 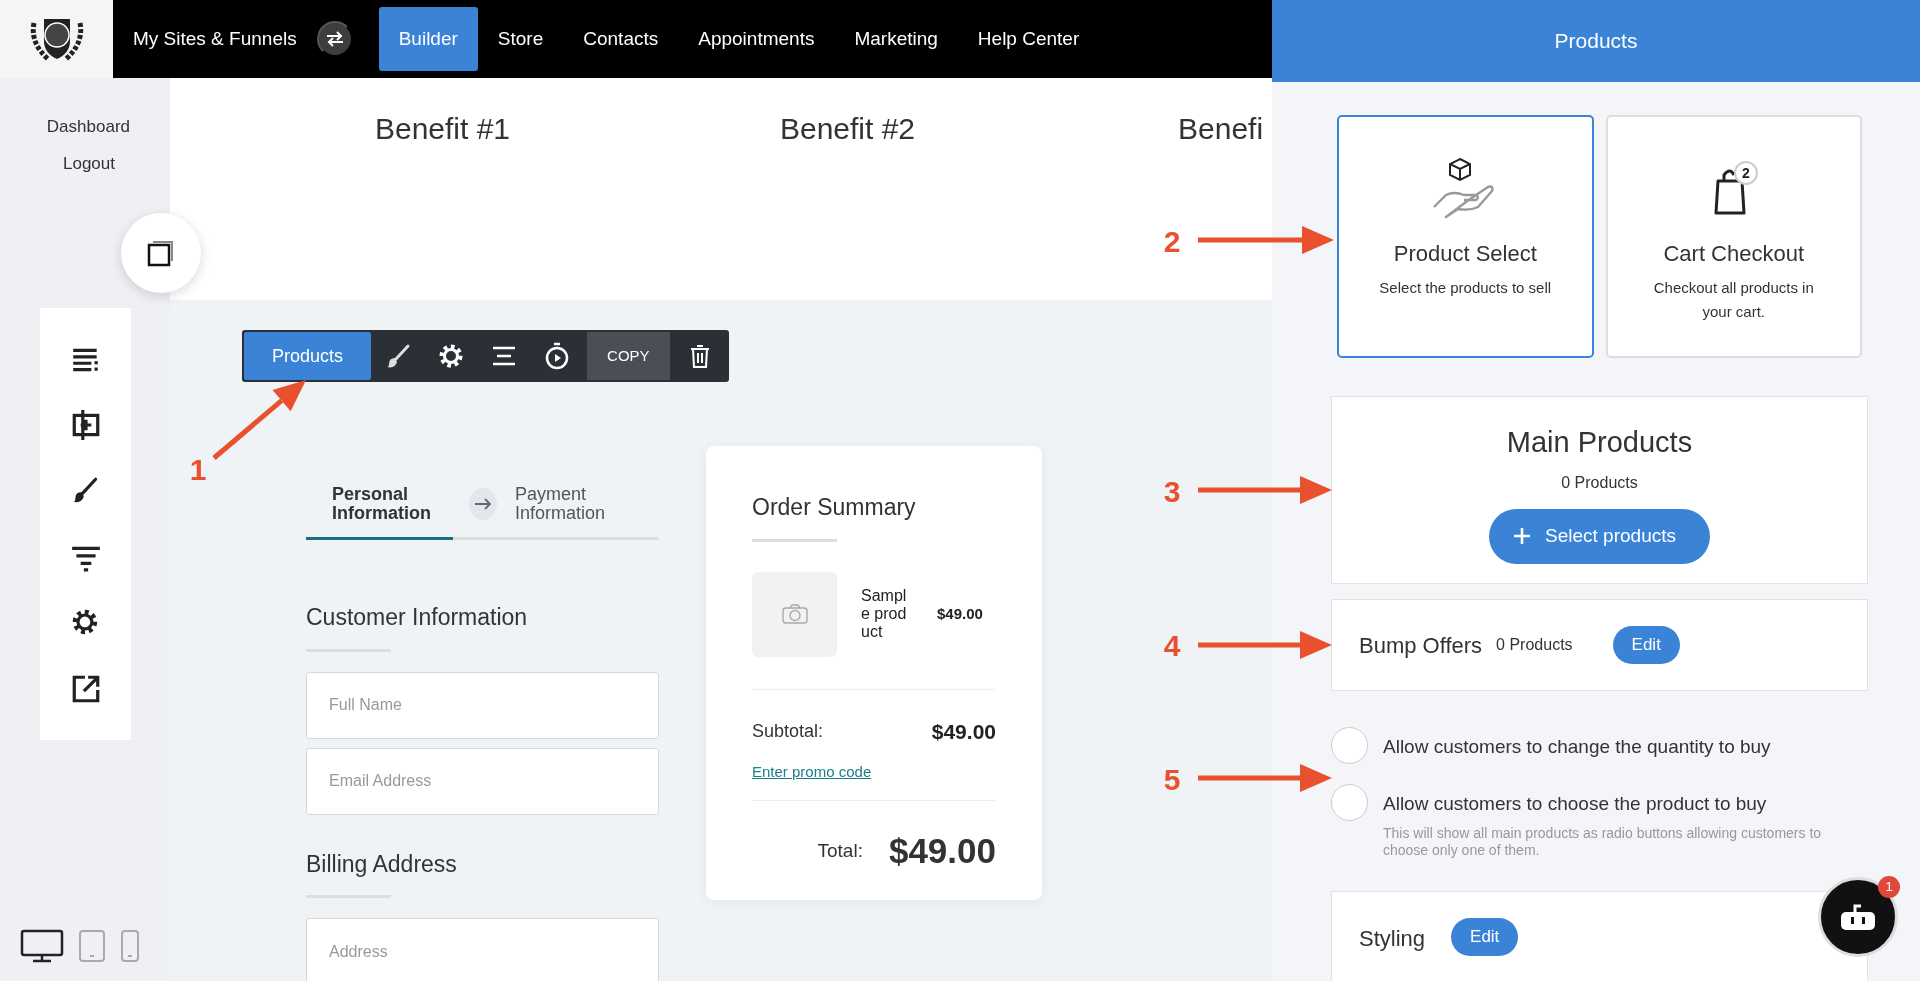 What do you see at coordinates (334, 39) in the screenshot?
I see `swap-icon` at bounding box center [334, 39].